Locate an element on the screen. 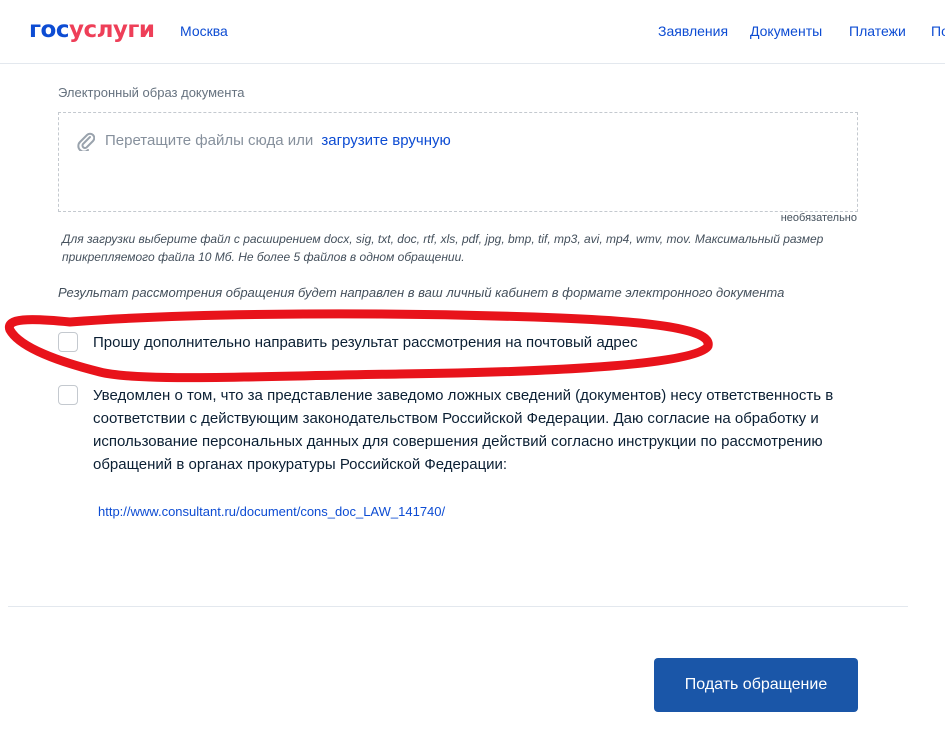 The width and height of the screenshot is (945, 752). nav-more: По is located at coordinates (938, 31).